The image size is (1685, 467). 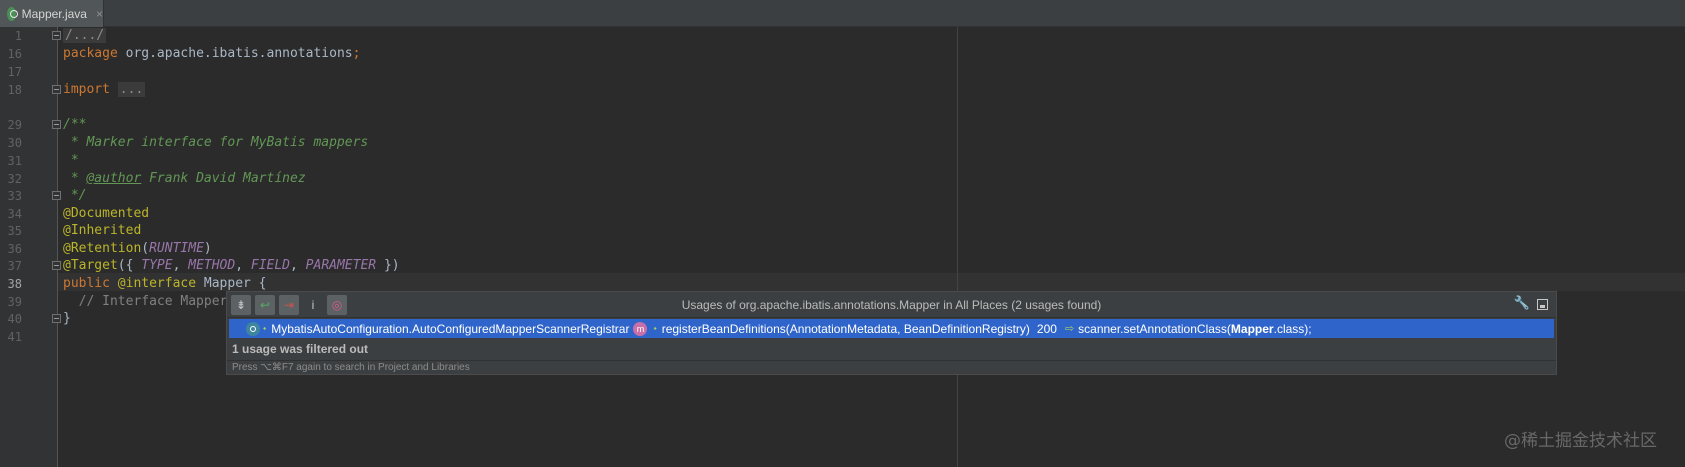 What do you see at coordinates (341, 265) in the screenshot?
I see `constant-parameter: PARAMETER` at bounding box center [341, 265].